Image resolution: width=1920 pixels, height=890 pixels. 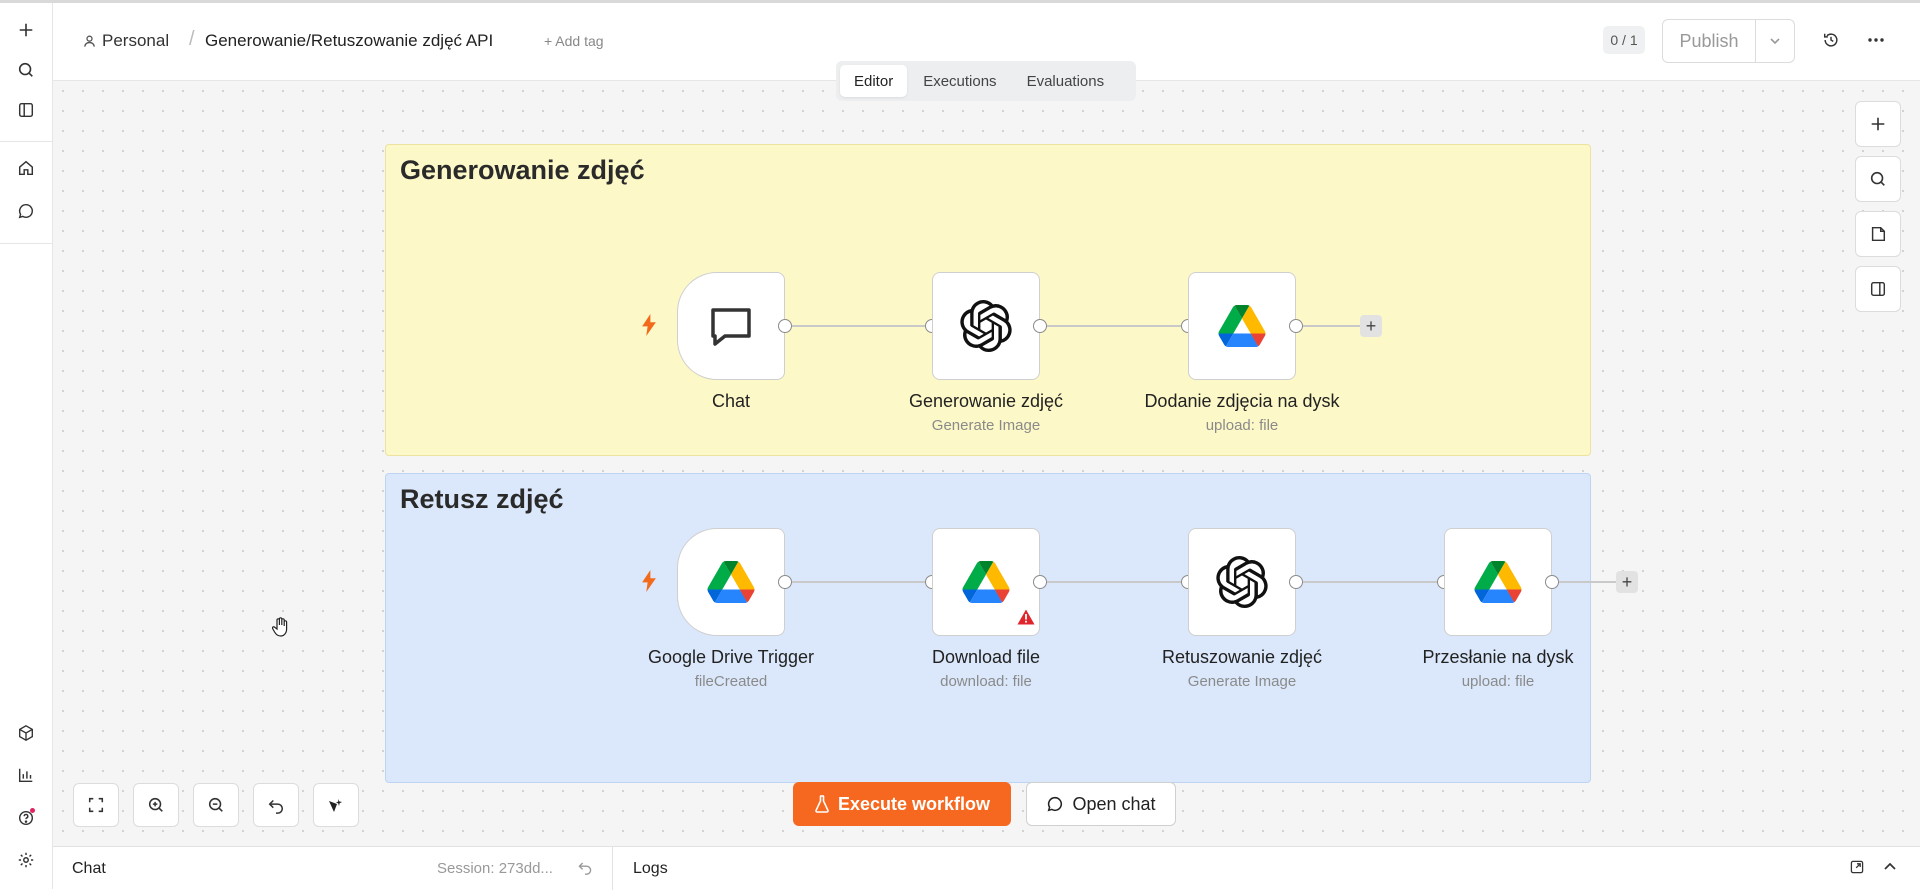 I want to click on breadcrumb-project: Personal, so click(x=126, y=41).